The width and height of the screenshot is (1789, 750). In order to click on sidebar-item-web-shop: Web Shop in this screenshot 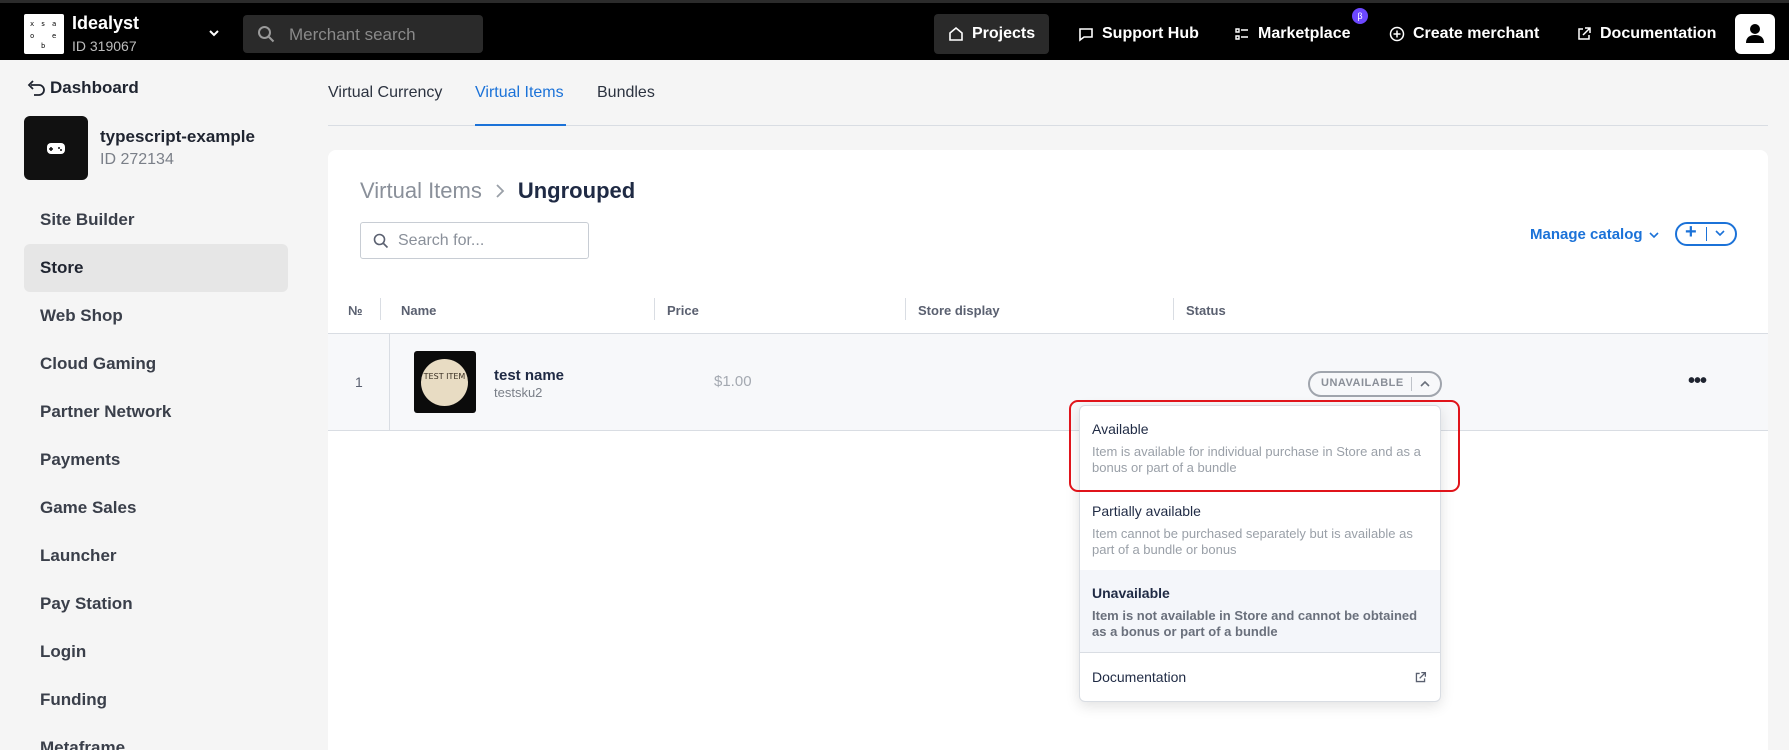, I will do `click(156, 316)`.